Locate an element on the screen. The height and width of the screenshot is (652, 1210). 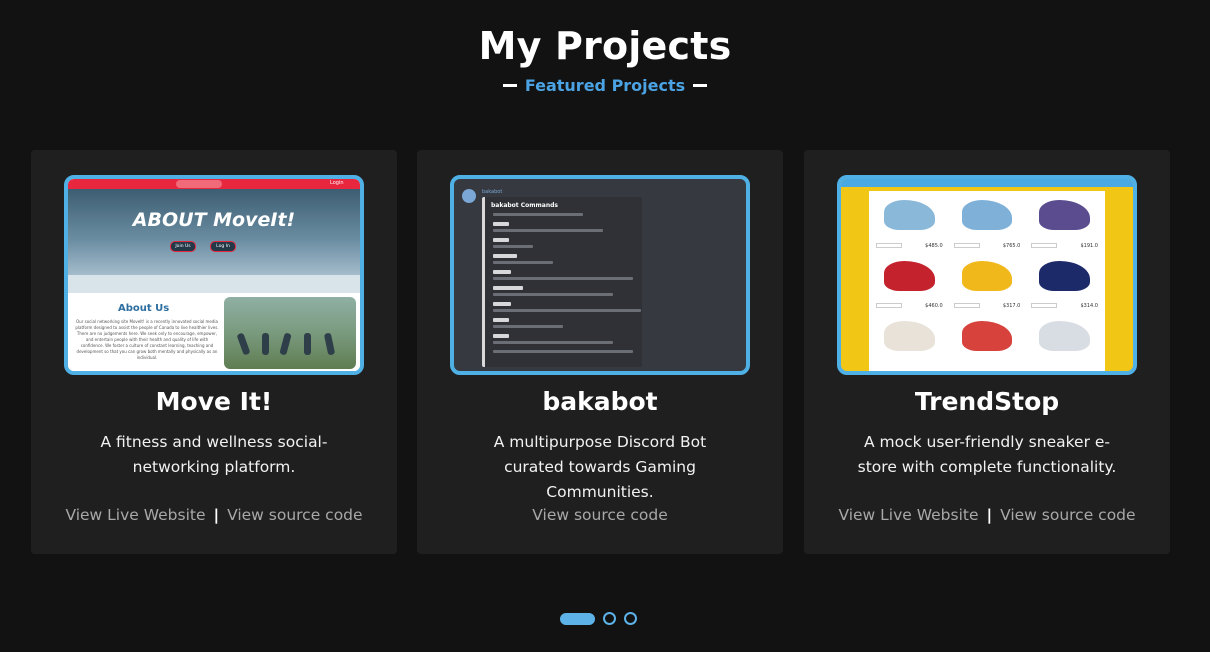
product-price: $317.0 is located at coordinates (1011, 306).